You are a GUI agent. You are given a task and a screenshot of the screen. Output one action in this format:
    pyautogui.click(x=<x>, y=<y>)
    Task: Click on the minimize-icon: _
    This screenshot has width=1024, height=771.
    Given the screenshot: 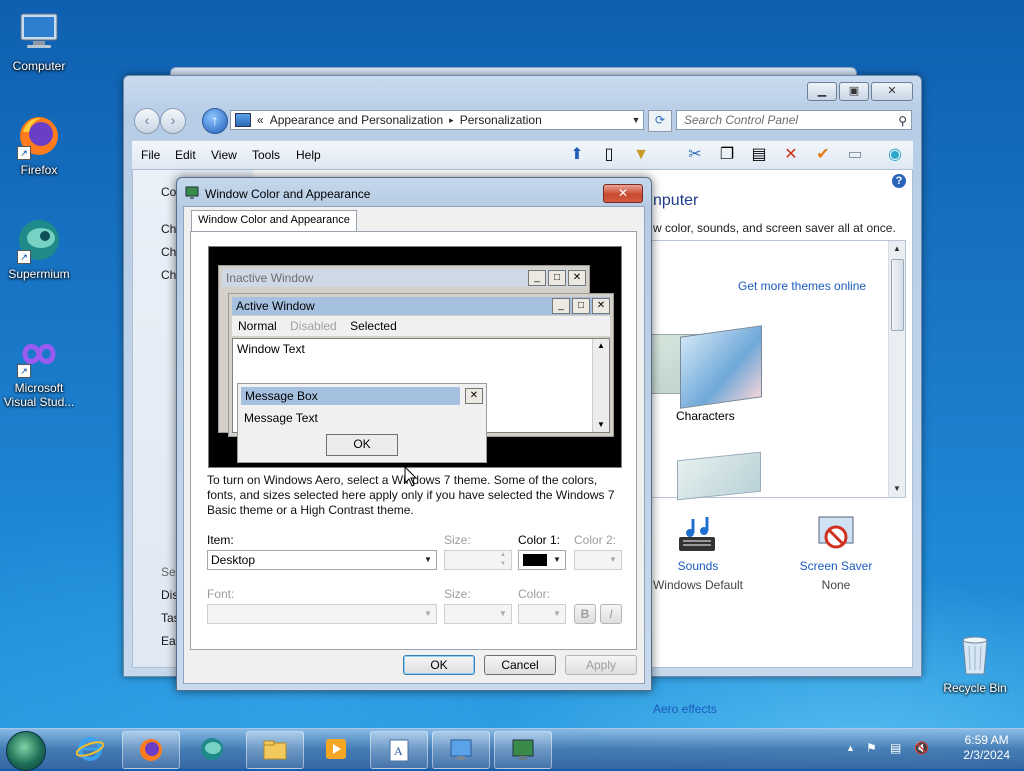 What is the action you would take?
    pyautogui.click(x=537, y=278)
    